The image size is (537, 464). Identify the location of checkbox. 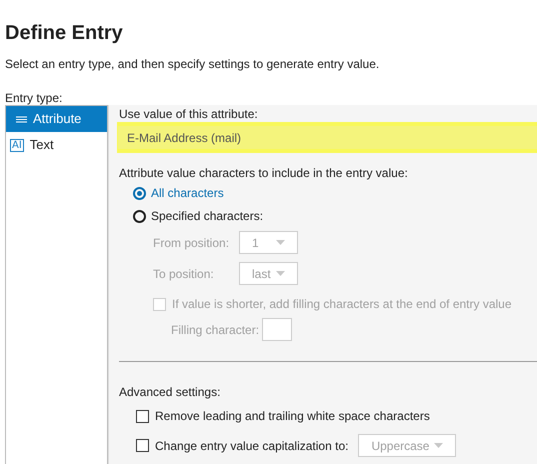
(142, 416).